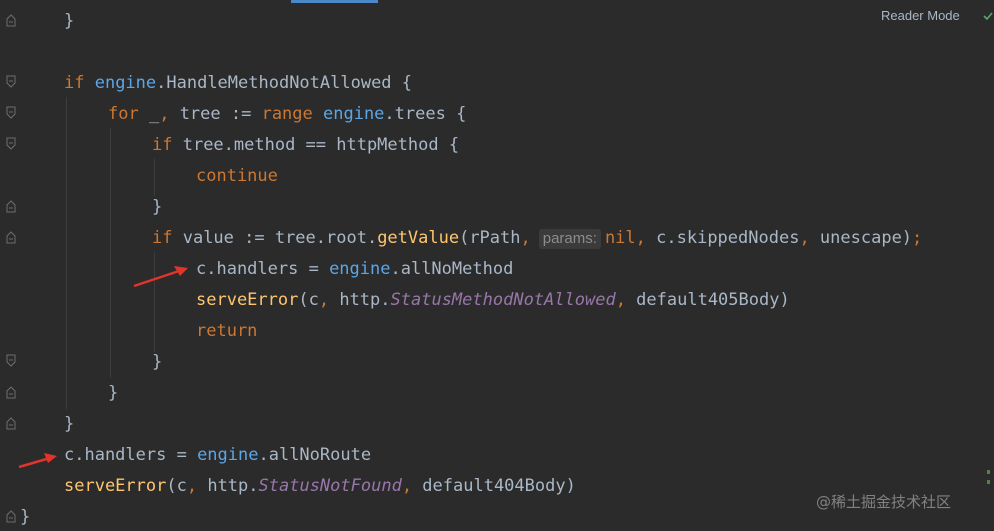 This screenshot has height=531, width=994. I want to click on code-token: return, so click(227, 331).